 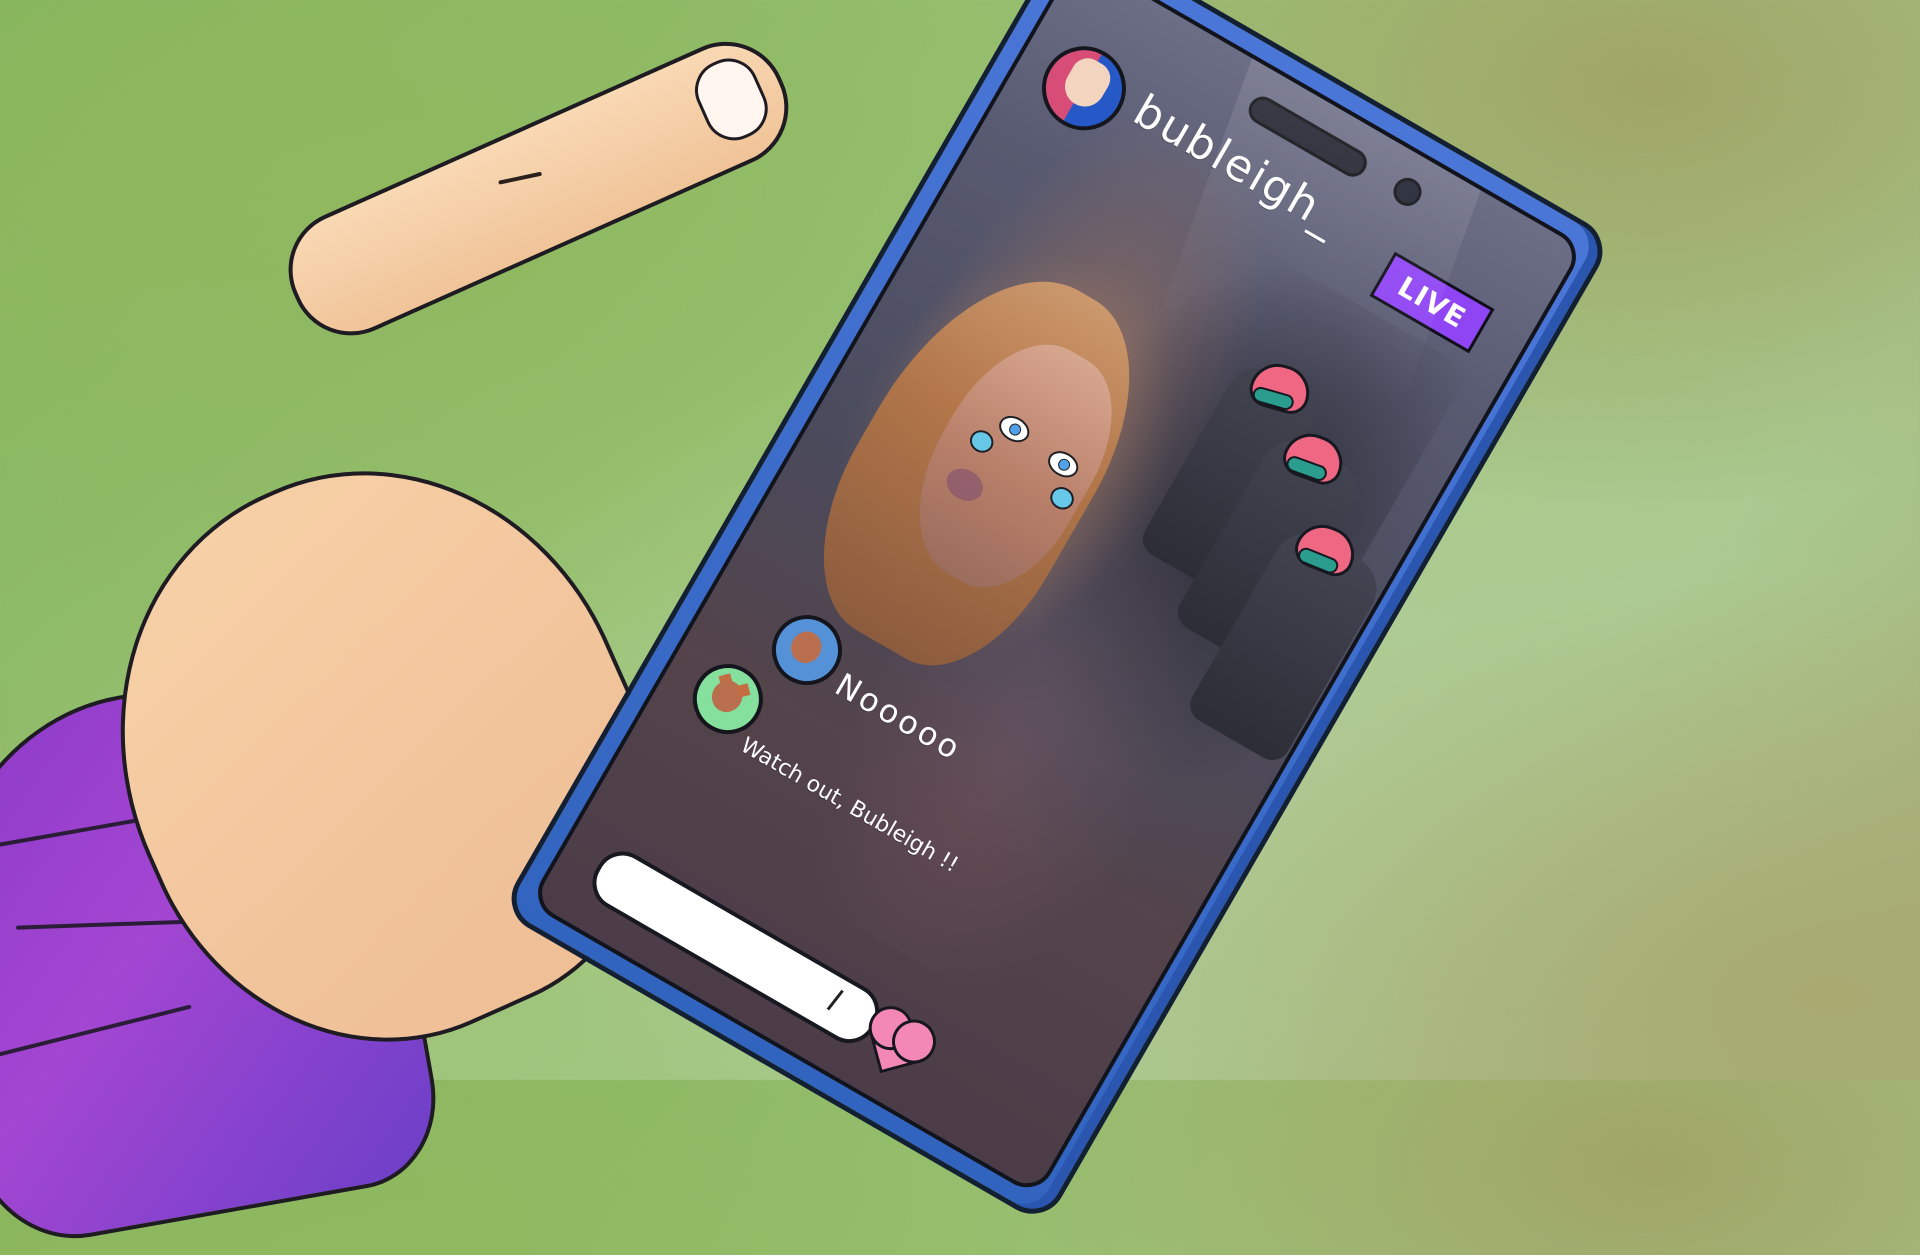 I want to click on sleeve-fold, so click(x=96, y=1032).